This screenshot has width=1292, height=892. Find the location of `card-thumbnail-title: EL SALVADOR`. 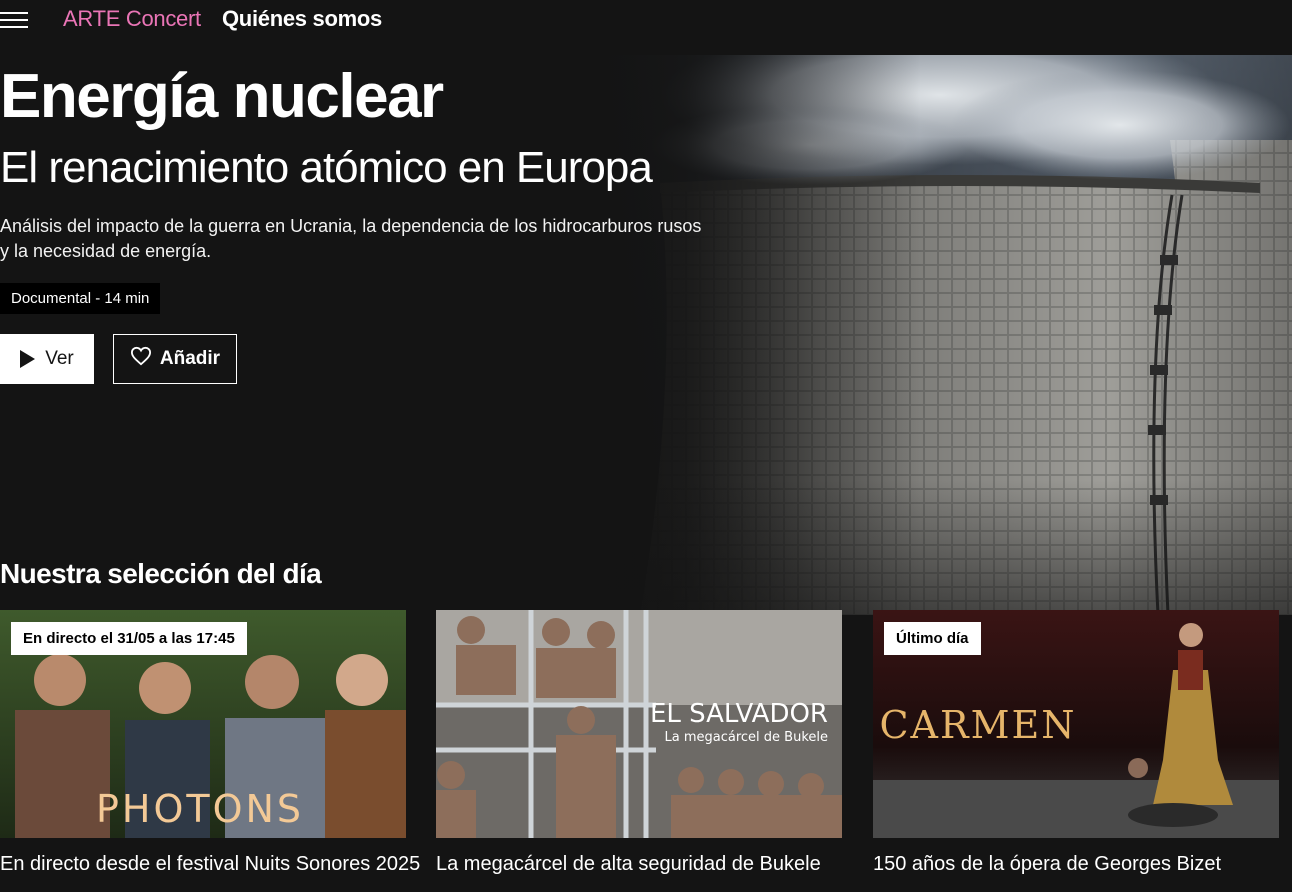

card-thumbnail-title: EL SALVADOR is located at coordinates (739, 714).